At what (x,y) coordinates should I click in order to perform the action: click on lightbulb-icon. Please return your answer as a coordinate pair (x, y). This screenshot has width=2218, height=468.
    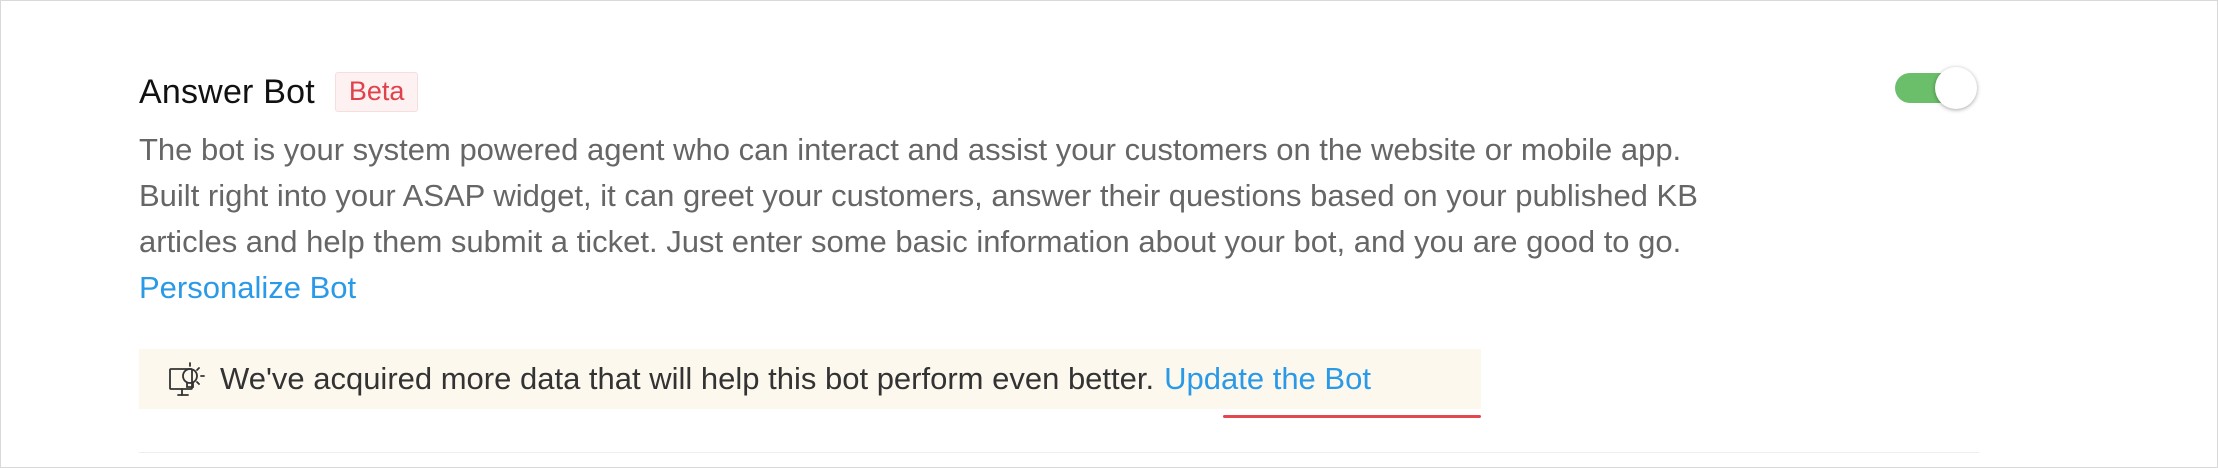
    Looking at the image, I should click on (187, 379).